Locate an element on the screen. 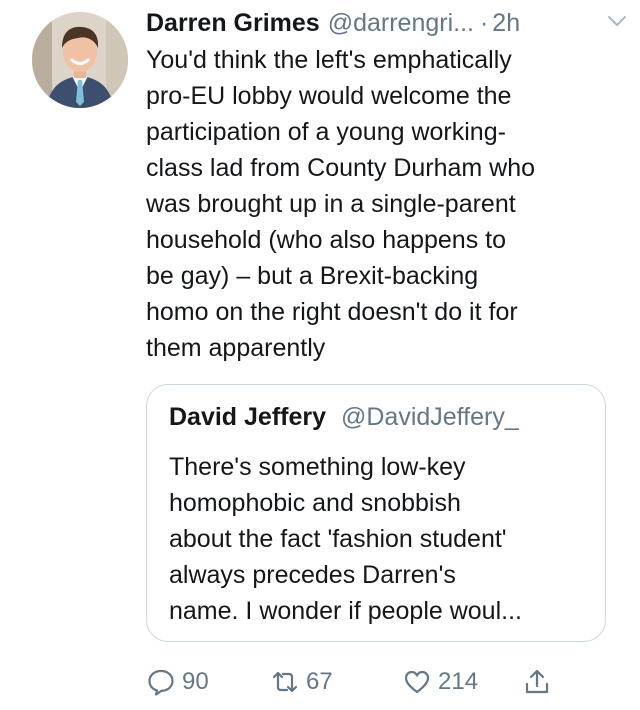 This screenshot has width=640, height=710. like-count: 214 is located at coordinates (458, 681).